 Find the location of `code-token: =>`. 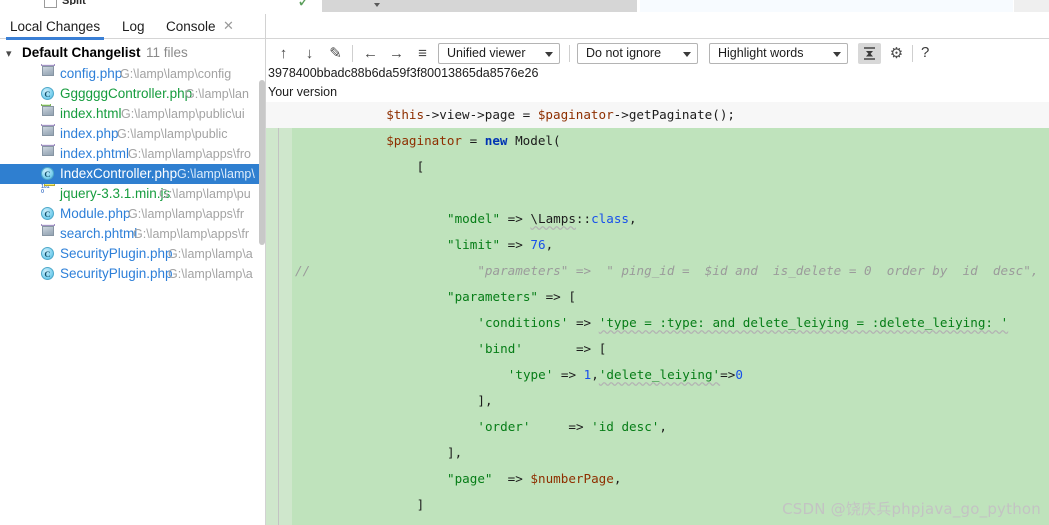

code-token: => is located at coordinates (728, 374).